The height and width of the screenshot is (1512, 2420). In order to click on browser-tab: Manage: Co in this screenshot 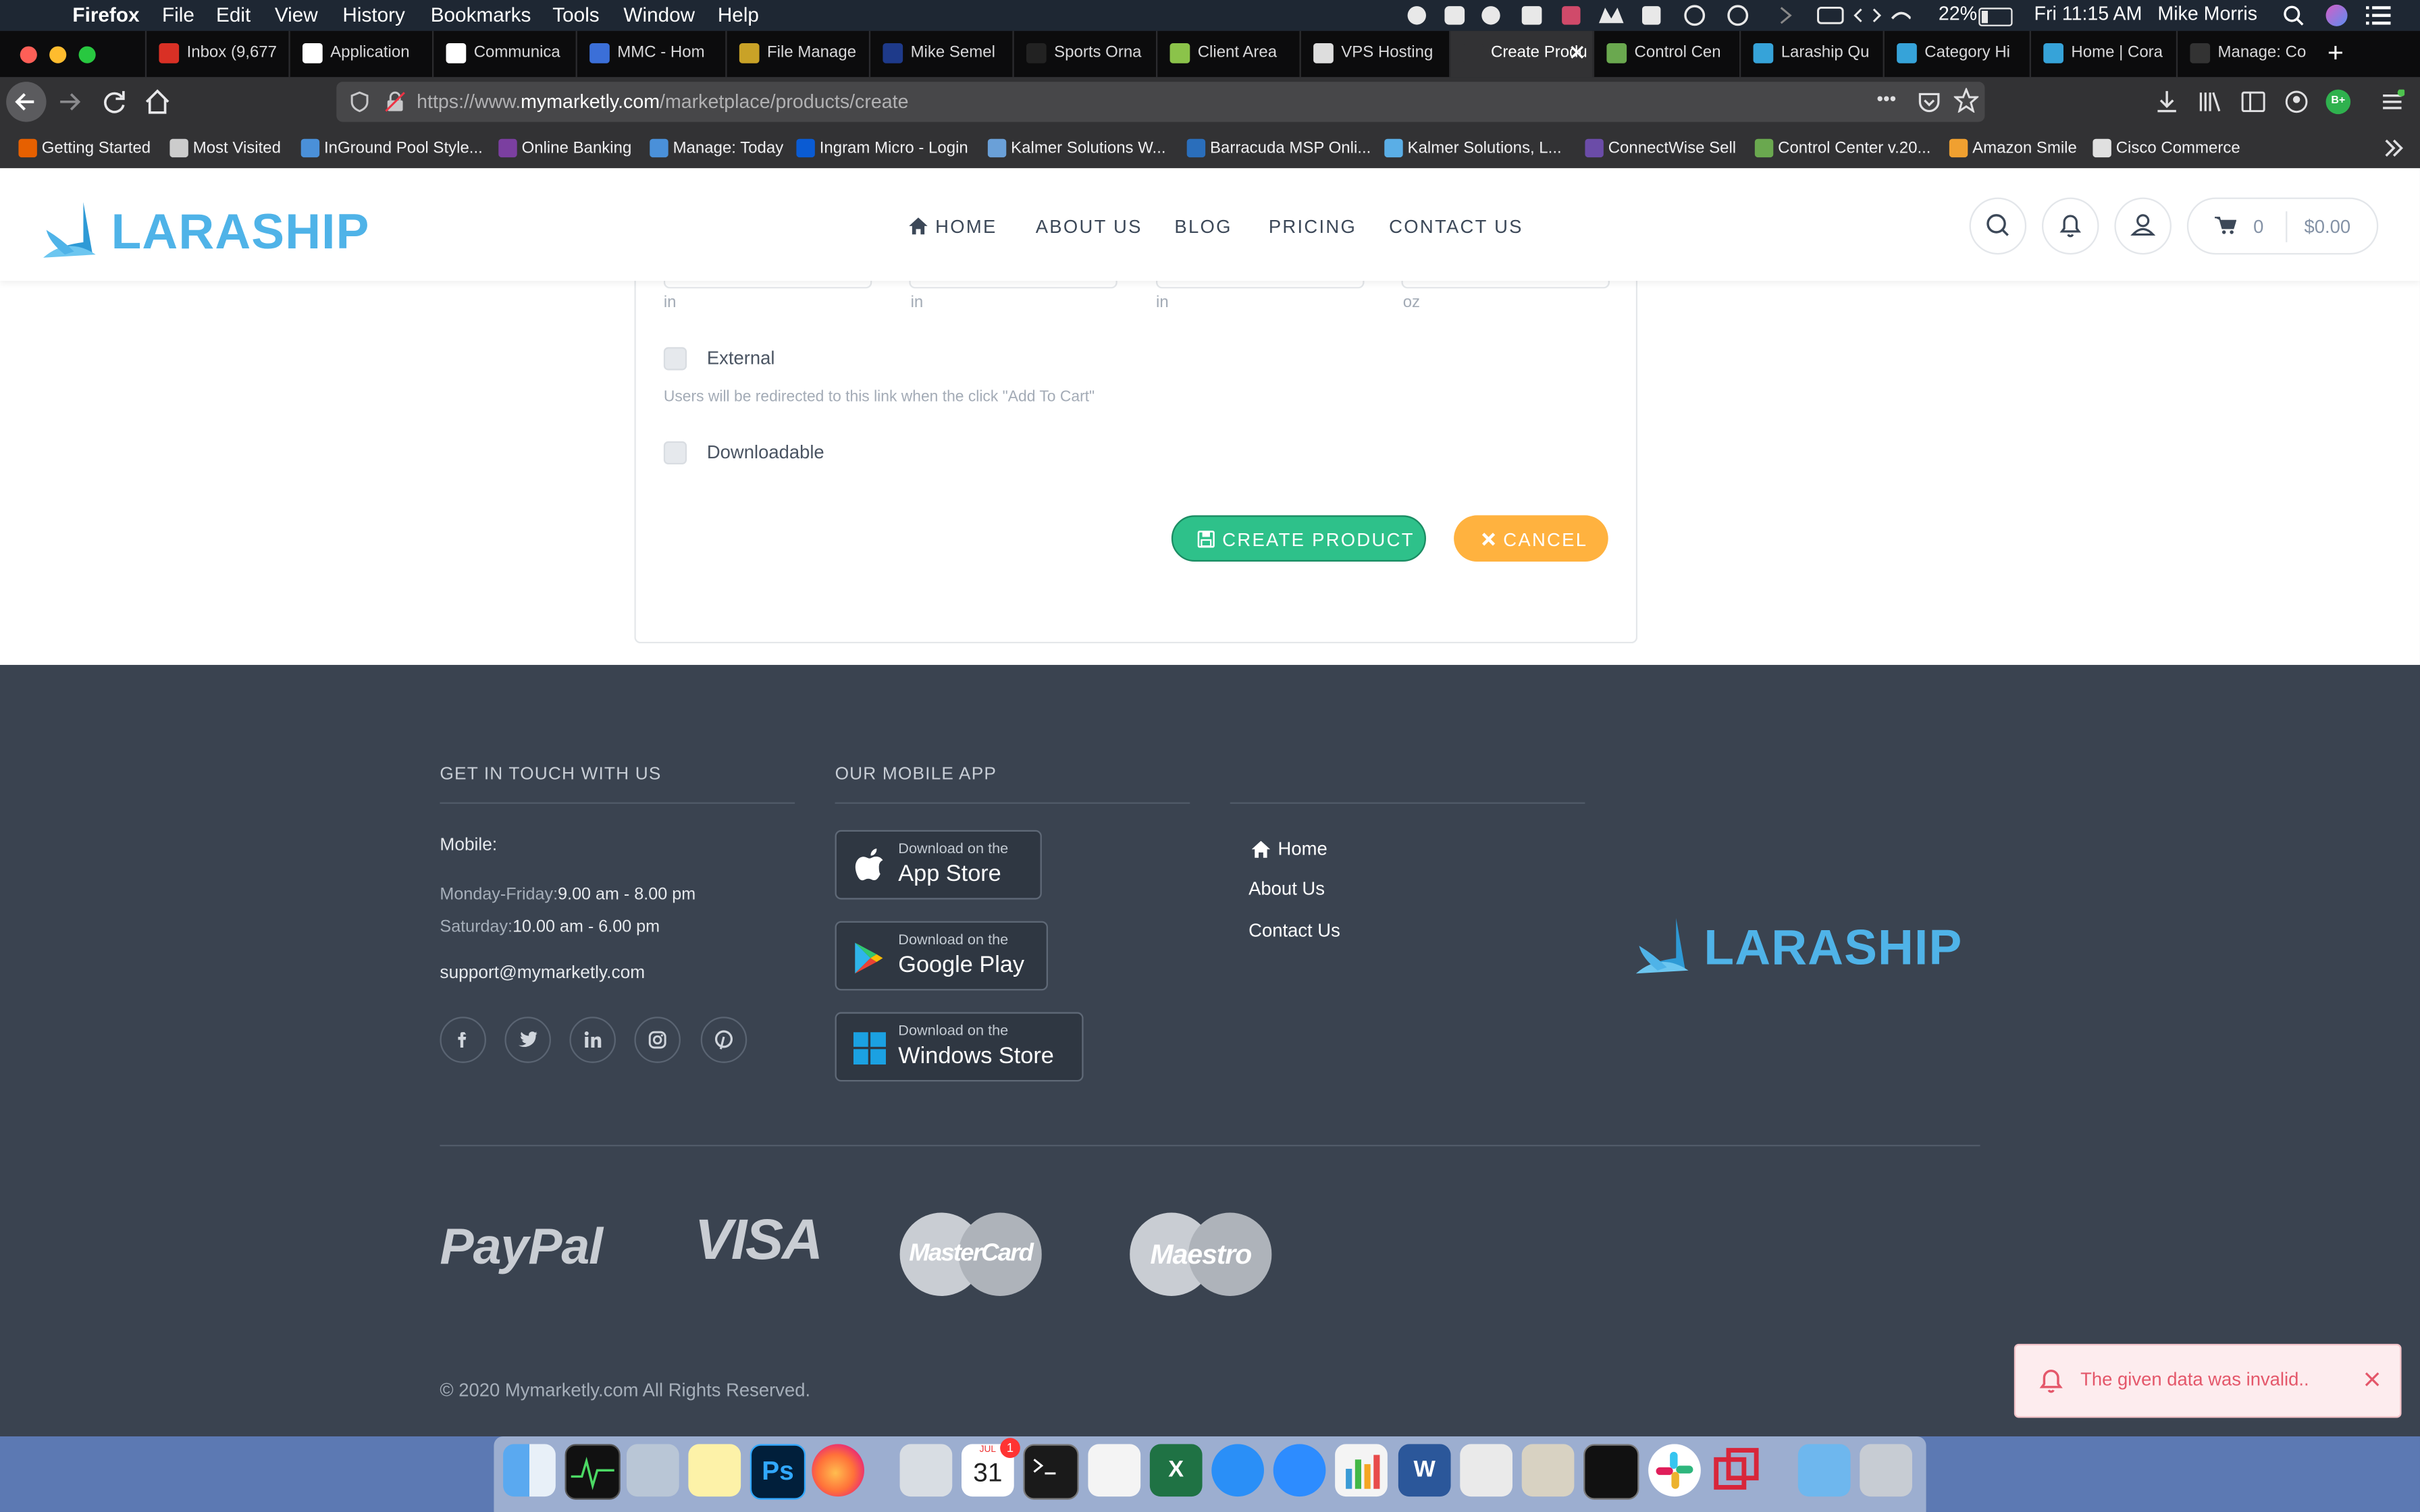, I will do `click(2251, 54)`.